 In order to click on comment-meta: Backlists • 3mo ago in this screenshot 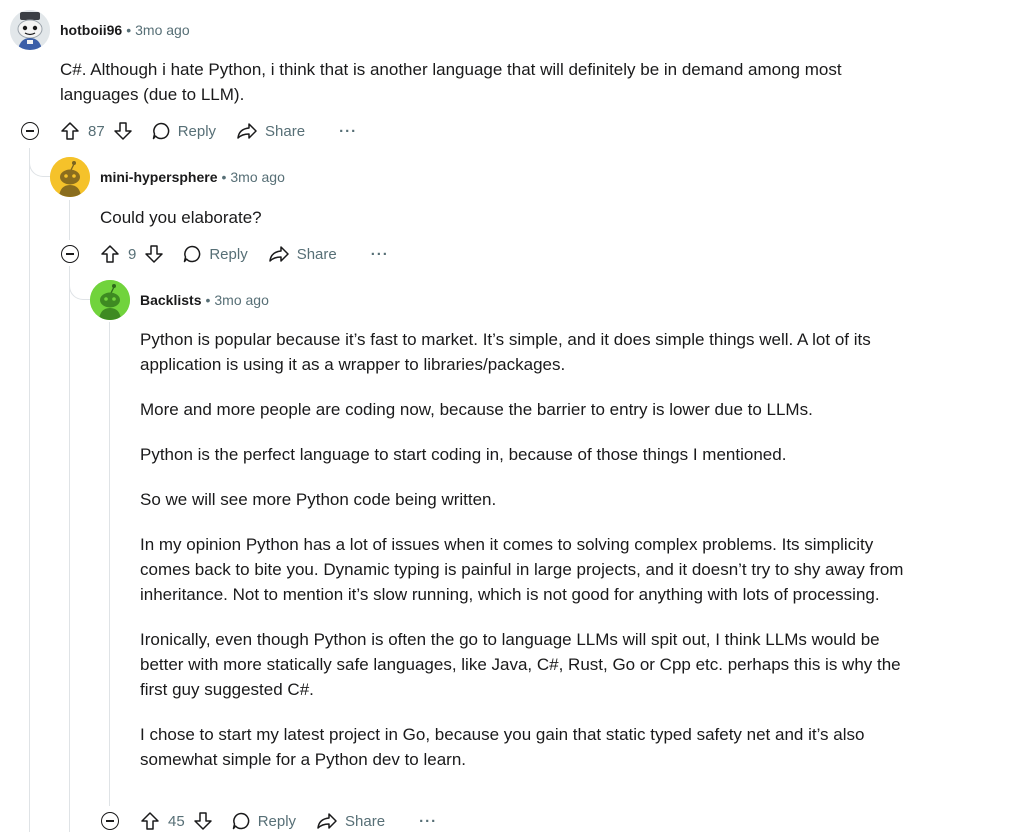, I will do `click(204, 300)`.